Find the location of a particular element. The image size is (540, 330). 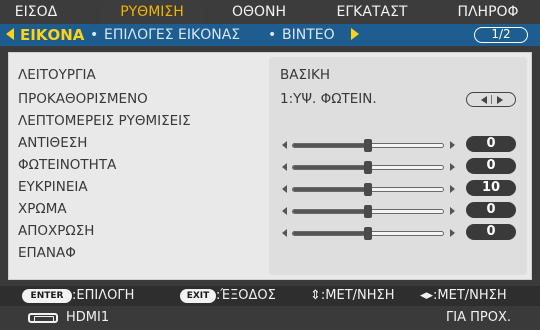

enter-key-badge: ENTER is located at coordinates (47, 296).